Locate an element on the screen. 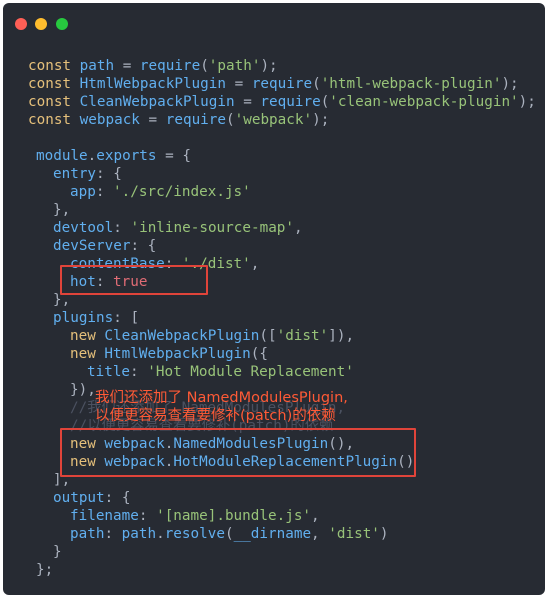 Image resolution: width=550 pixels, height=599 pixels. code-line-17: title: 'Hot Module Replacement' is located at coordinates (220, 372).